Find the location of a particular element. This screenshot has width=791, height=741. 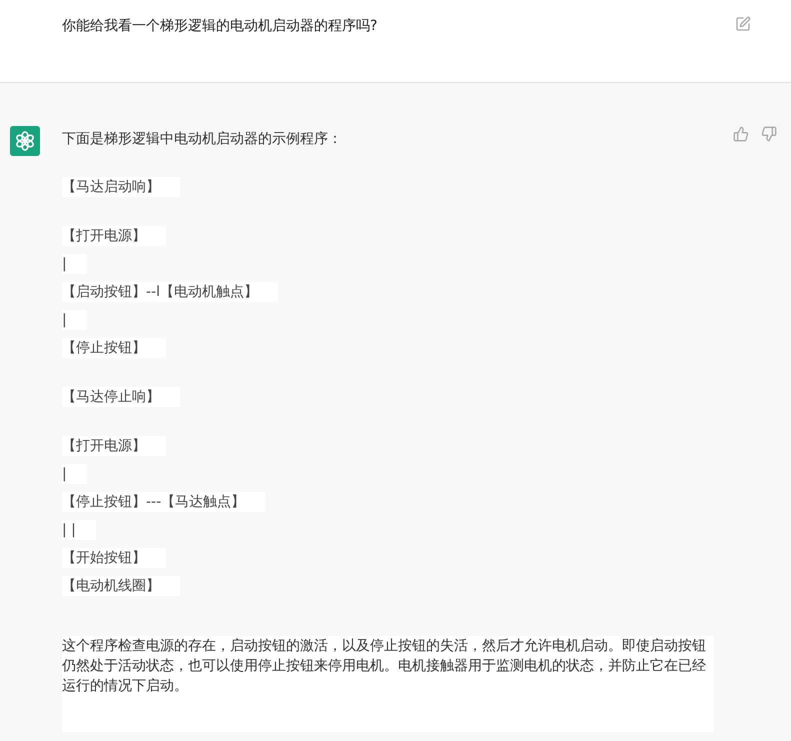

knot-logo-icon is located at coordinates (25, 141).